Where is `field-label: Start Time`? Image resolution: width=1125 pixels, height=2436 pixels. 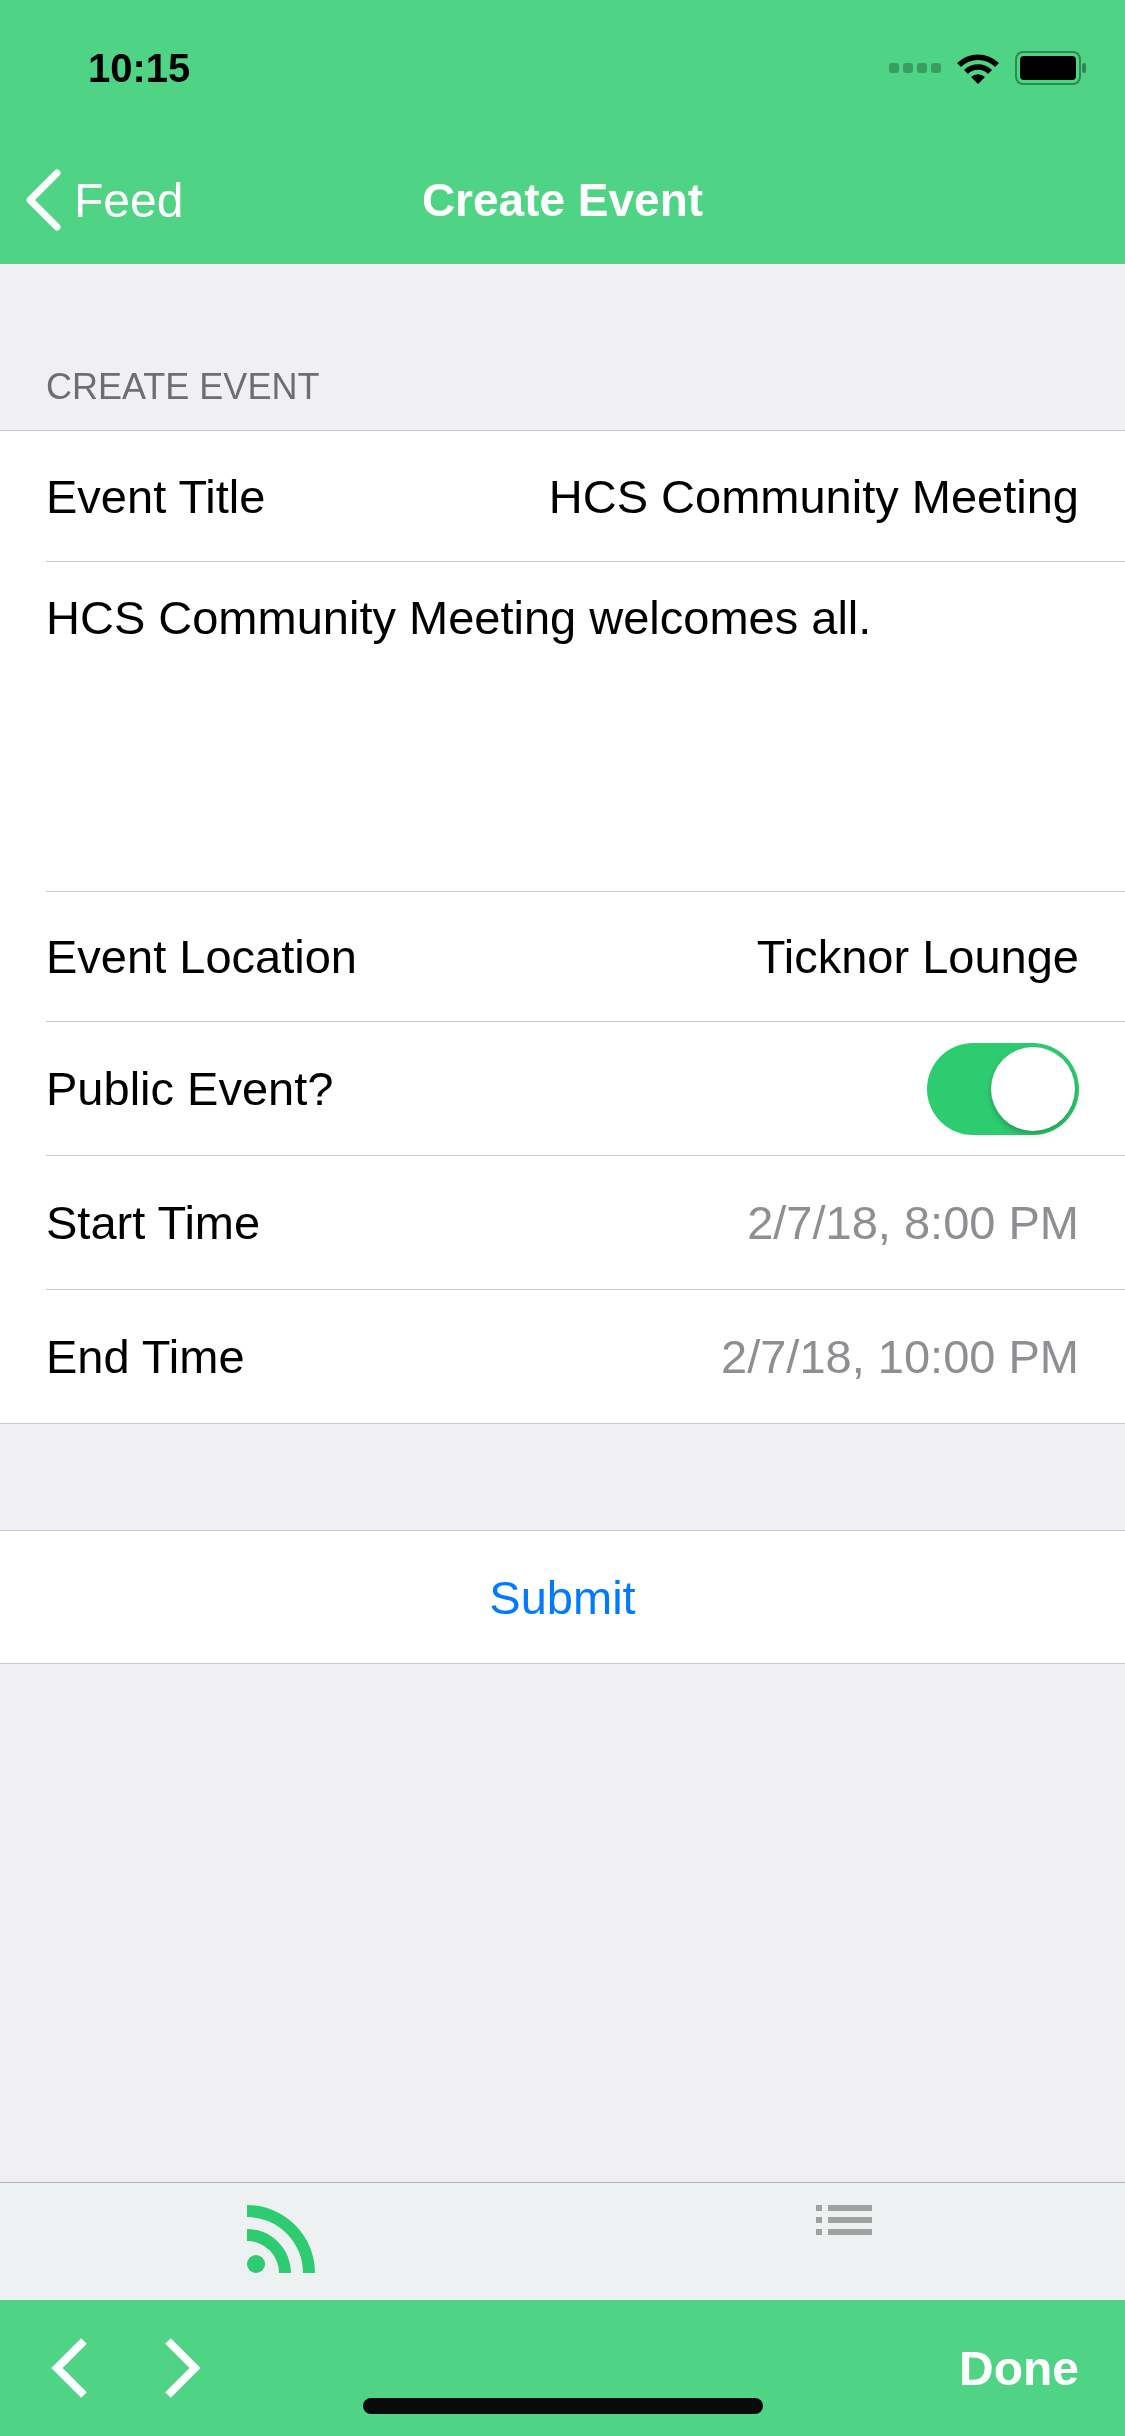 field-label: Start Time is located at coordinates (153, 1222).